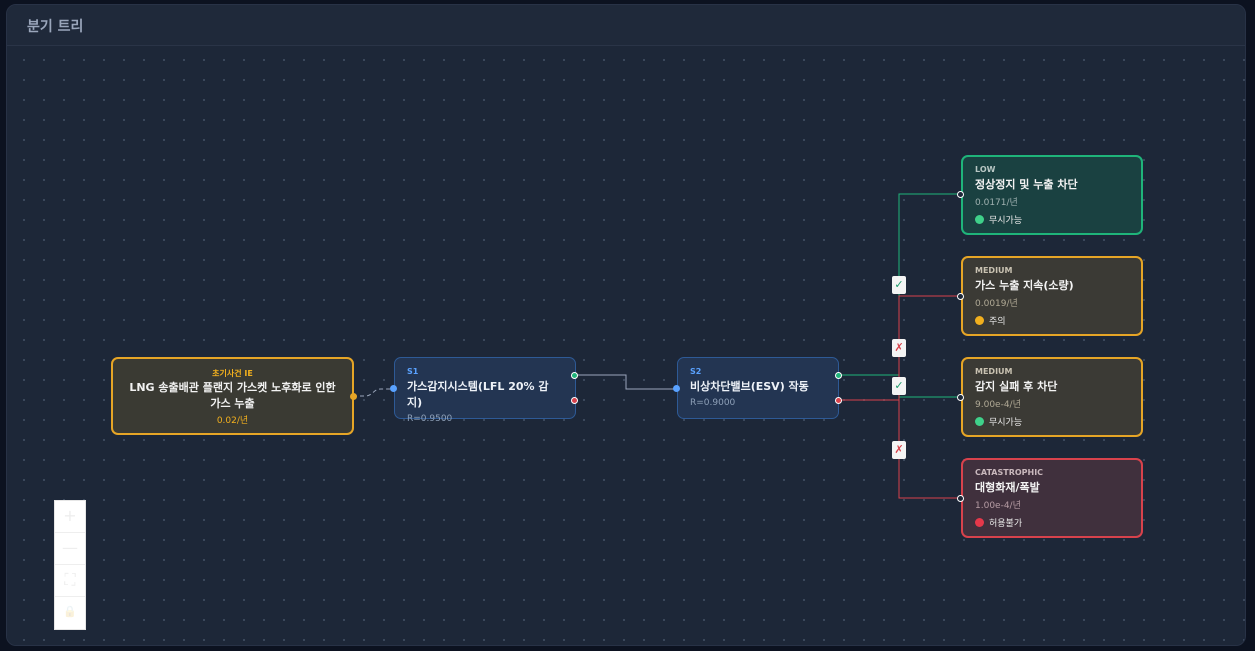 Image resolution: width=1255 pixels, height=651 pixels. What do you see at coordinates (413, 371) in the screenshot?
I see `system-id: S1` at bounding box center [413, 371].